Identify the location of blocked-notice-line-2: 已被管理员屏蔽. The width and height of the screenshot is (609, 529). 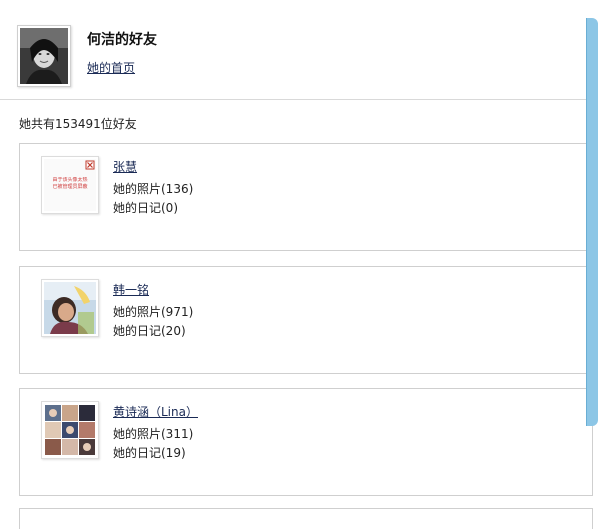
(70, 187).